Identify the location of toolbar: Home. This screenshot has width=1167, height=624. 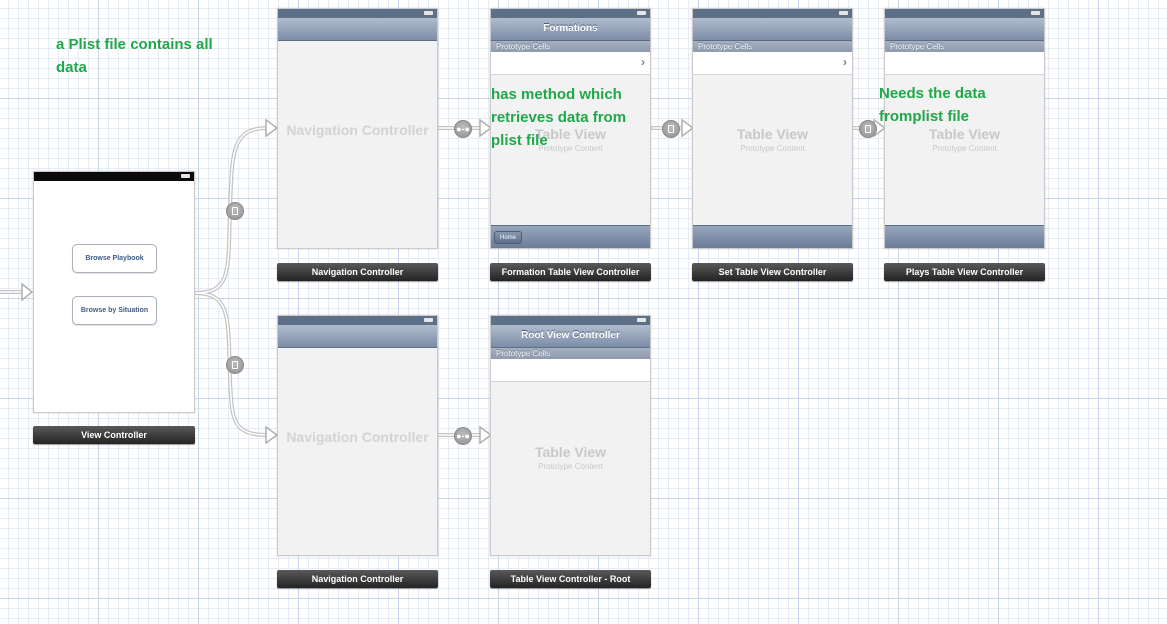
(570, 236).